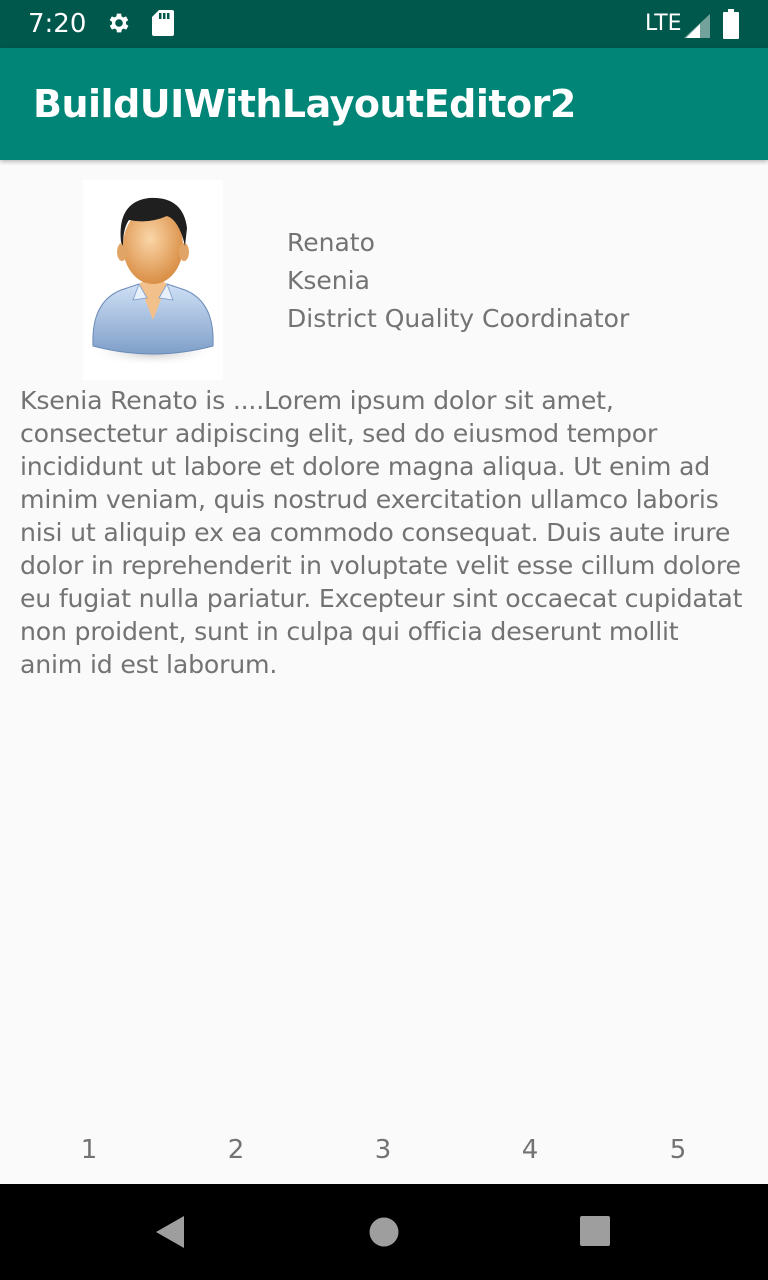  What do you see at coordinates (663, 23) in the screenshot?
I see `network-type: LTE` at bounding box center [663, 23].